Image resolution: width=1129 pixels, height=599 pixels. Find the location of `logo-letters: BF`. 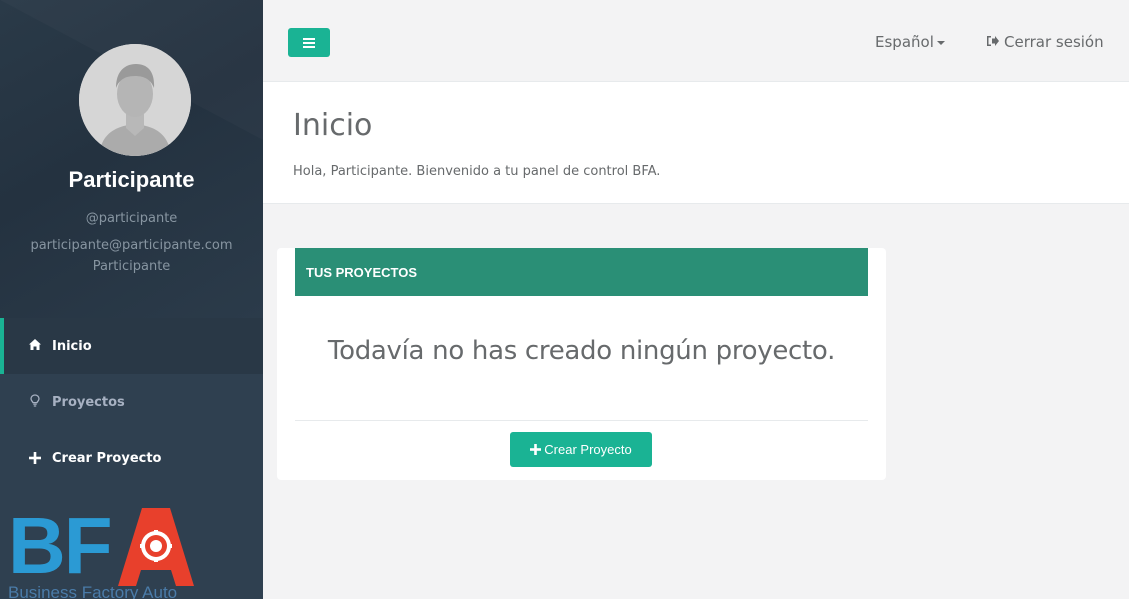

logo-letters: BF is located at coordinates (60, 545).